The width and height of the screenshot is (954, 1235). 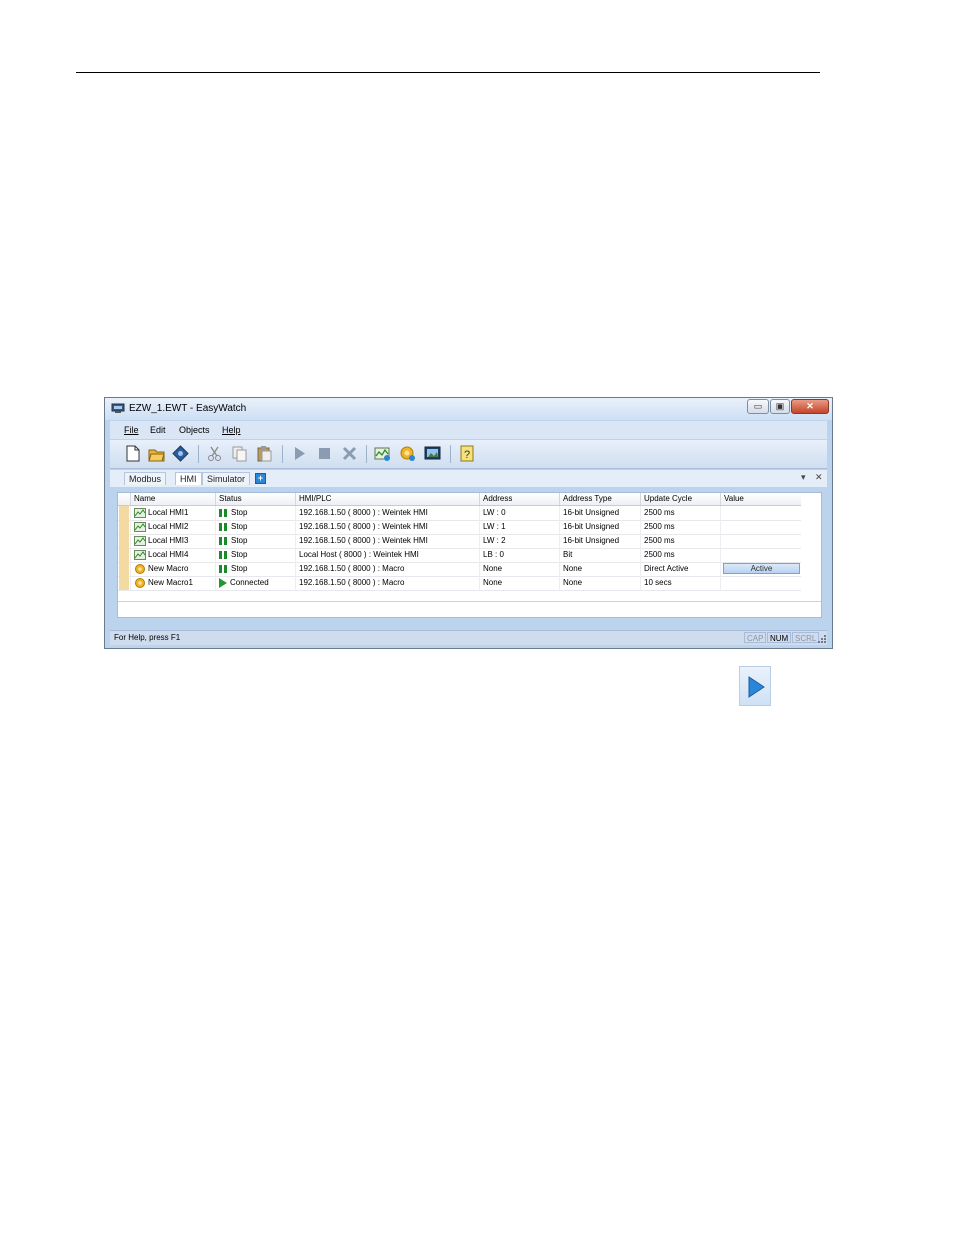 I want to click on open-icon, so click(x=156, y=453).